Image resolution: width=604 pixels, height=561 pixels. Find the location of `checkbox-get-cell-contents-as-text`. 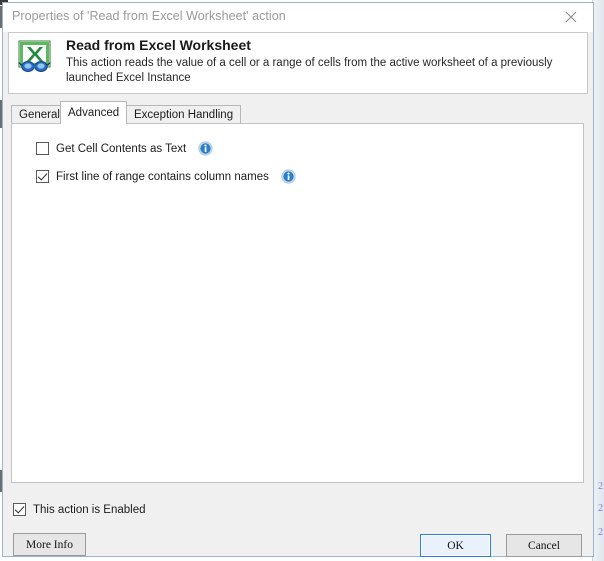

checkbox-get-cell-contents-as-text is located at coordinates (42, 148).